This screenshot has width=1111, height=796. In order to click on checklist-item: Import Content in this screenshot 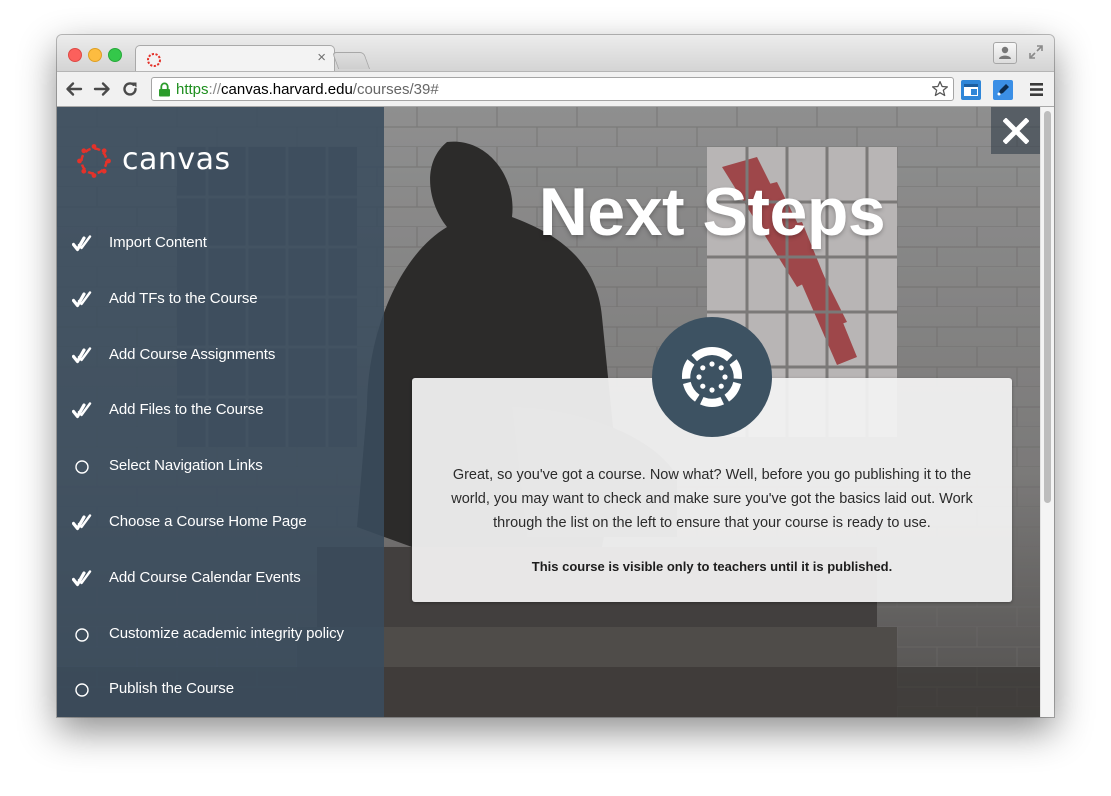, I will do `click(220, 243)`.